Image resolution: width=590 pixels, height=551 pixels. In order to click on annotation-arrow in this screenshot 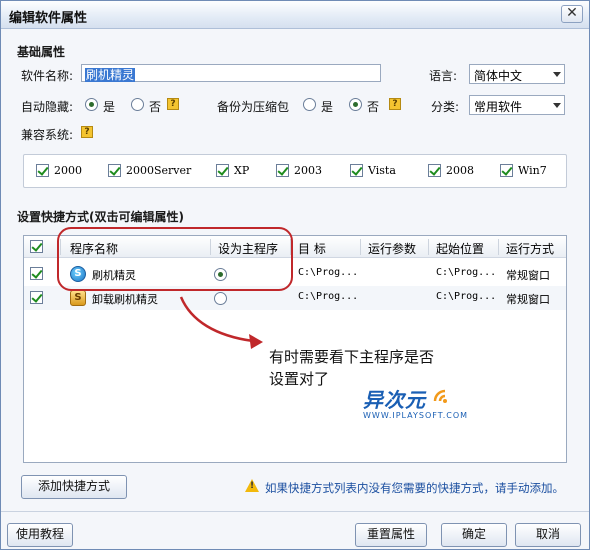, I will do `click(221, 322)`.